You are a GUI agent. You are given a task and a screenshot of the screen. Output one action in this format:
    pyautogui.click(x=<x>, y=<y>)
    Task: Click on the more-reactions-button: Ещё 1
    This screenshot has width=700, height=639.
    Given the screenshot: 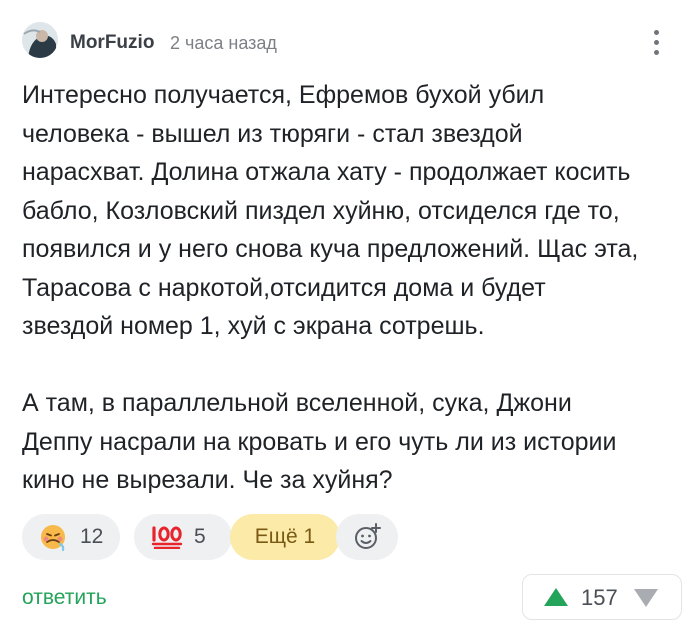 What is the action you would take?
    pyautogui.click(x=285, y=537)
    